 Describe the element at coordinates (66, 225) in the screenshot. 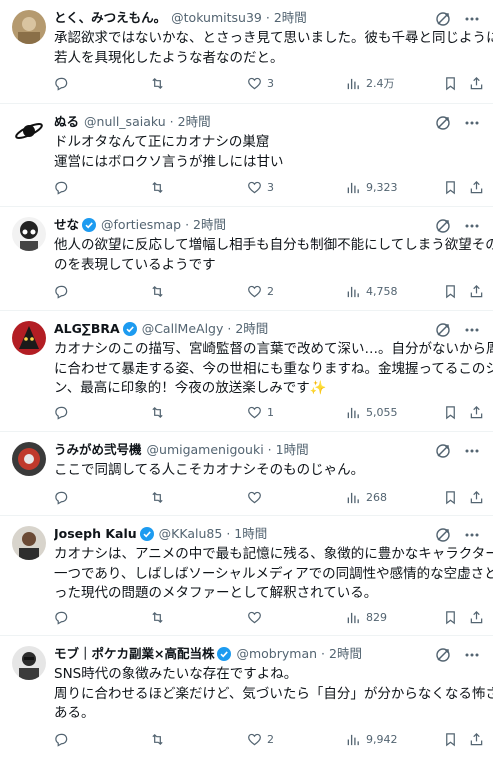

I see `display-name: せな` at that location.